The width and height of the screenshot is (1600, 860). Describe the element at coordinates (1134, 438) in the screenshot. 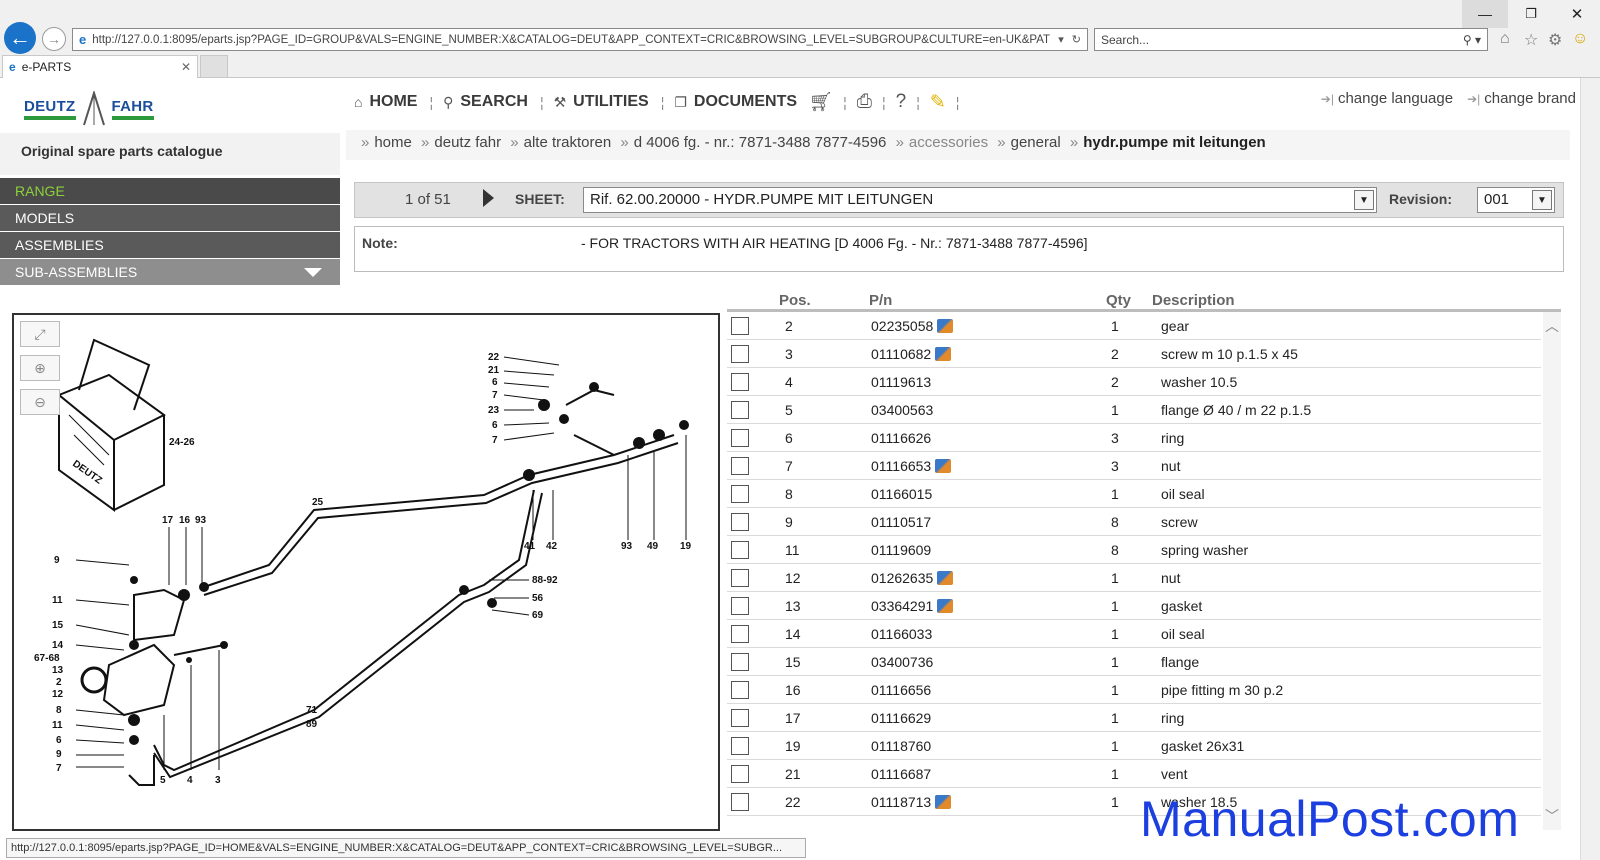

I see `table-row: 6 01116626 3 ring` at that location.